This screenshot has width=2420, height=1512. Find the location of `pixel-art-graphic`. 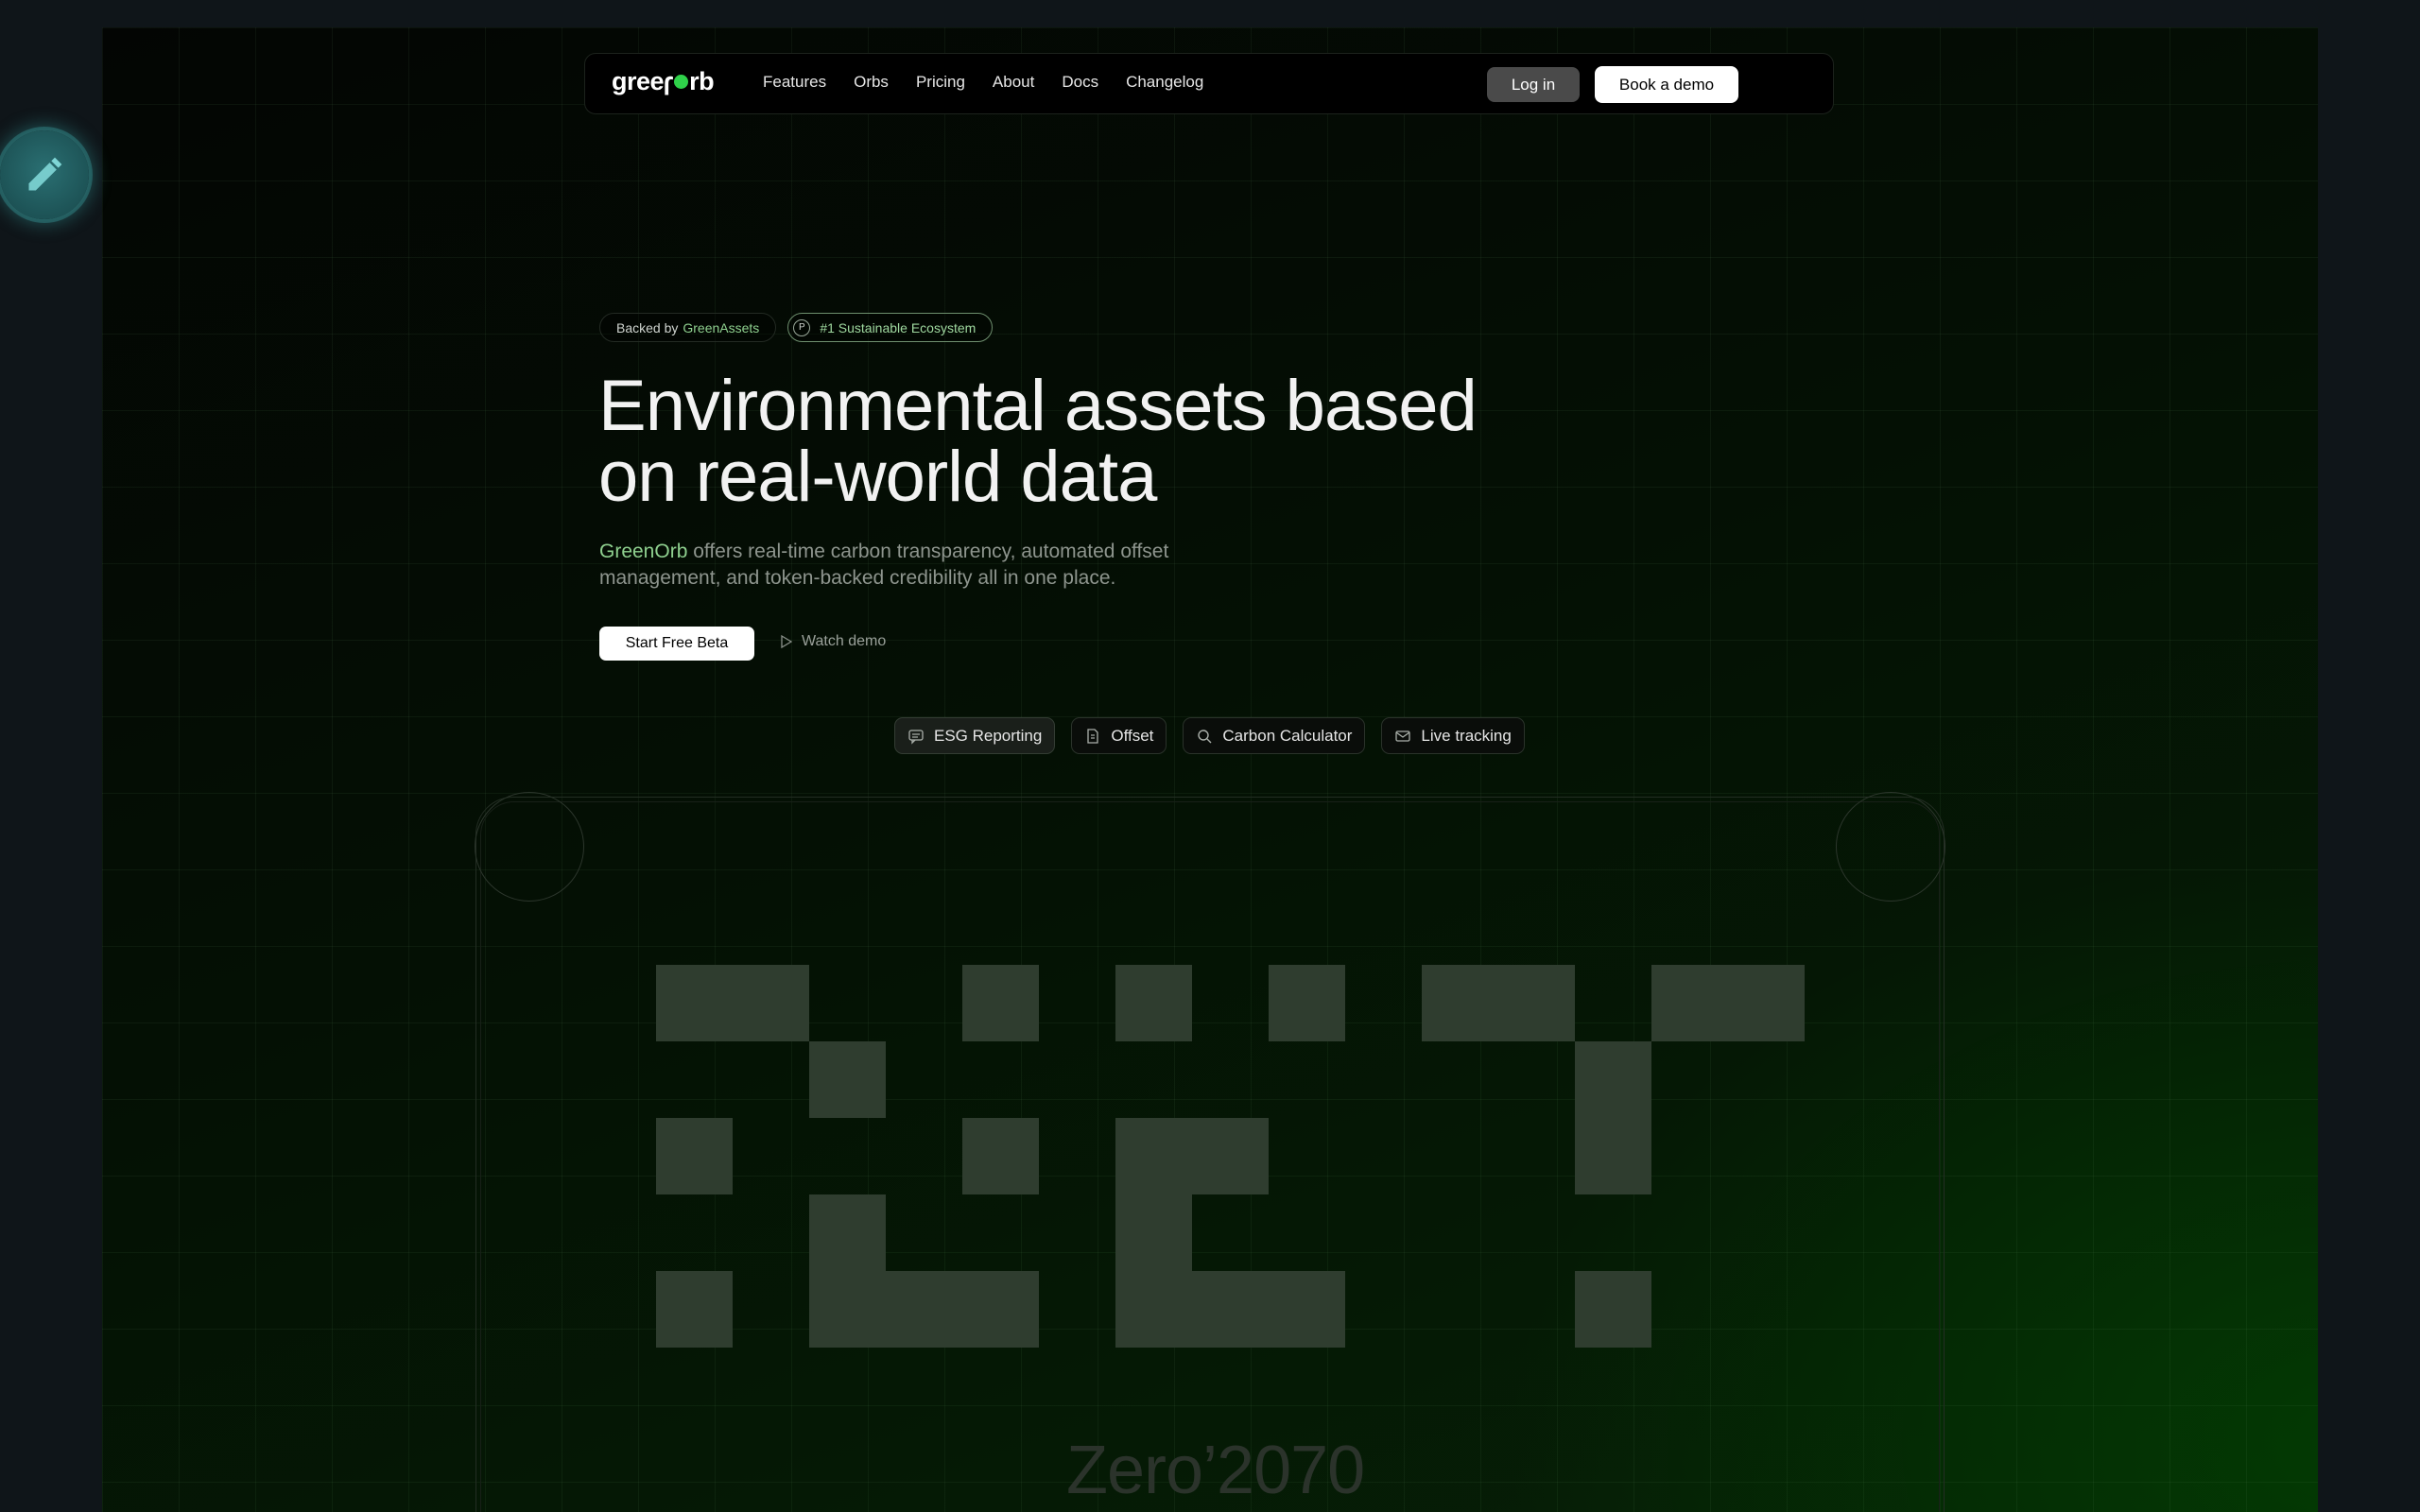

pixel-art-graphic is located at coordinates (1231, 1156).